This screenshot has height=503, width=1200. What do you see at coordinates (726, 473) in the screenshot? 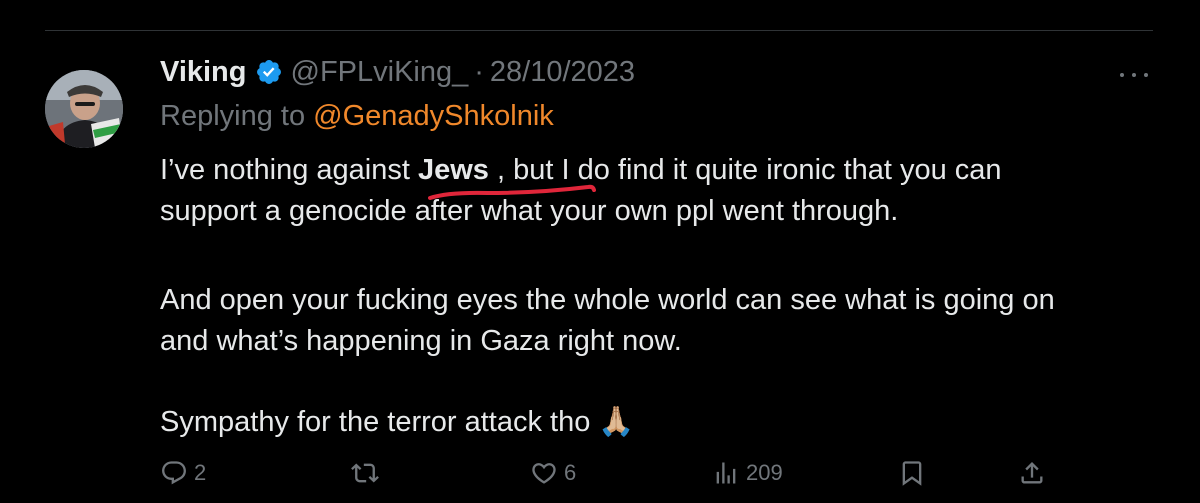
I see `views-icon` at bounding box center [726, 473].